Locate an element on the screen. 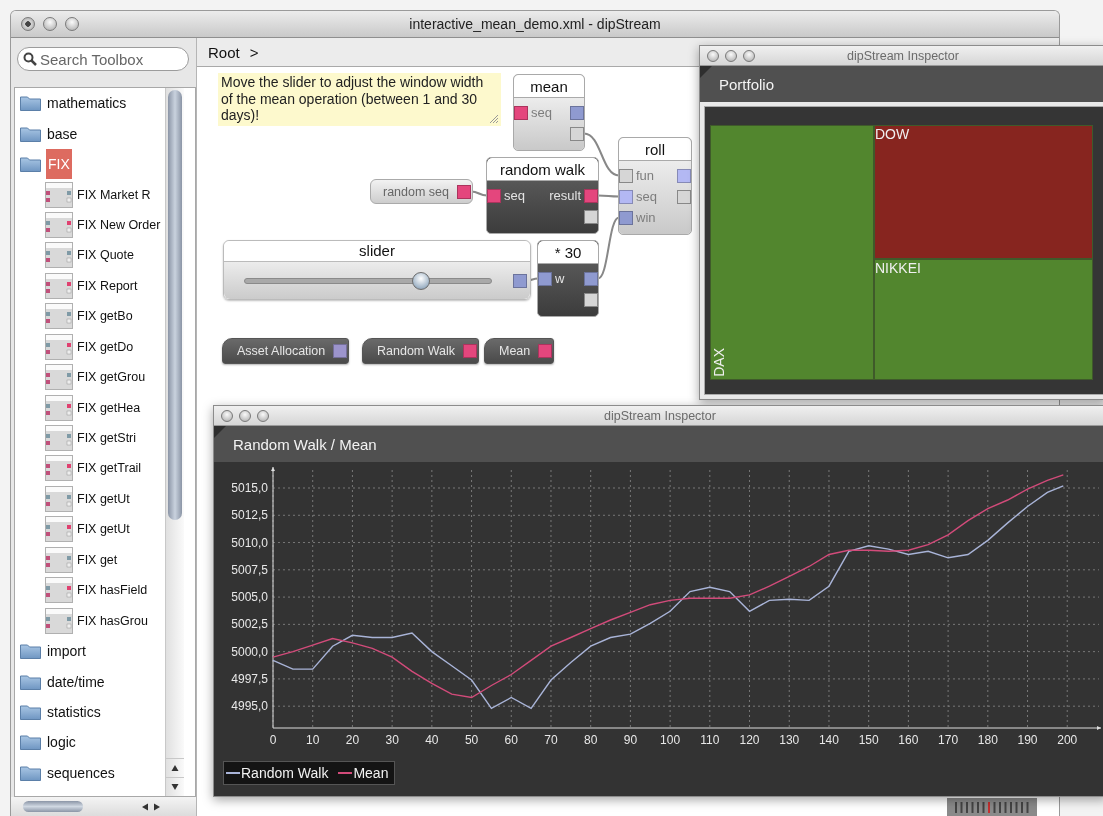  panel-title: Random Walk / Mean is located at coordinates (305, 444).